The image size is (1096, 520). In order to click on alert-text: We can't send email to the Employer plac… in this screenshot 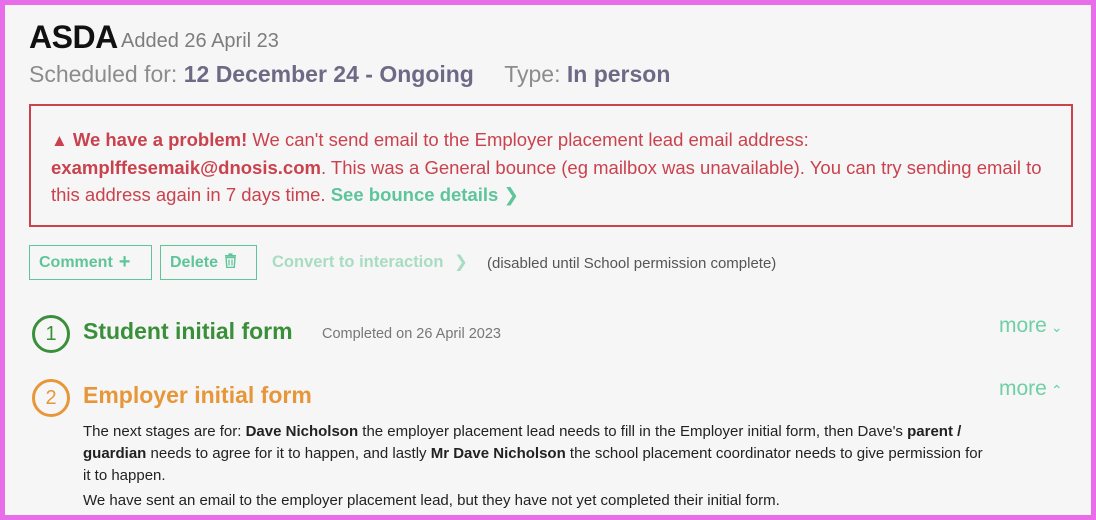, I will do `click(528, 139)`.